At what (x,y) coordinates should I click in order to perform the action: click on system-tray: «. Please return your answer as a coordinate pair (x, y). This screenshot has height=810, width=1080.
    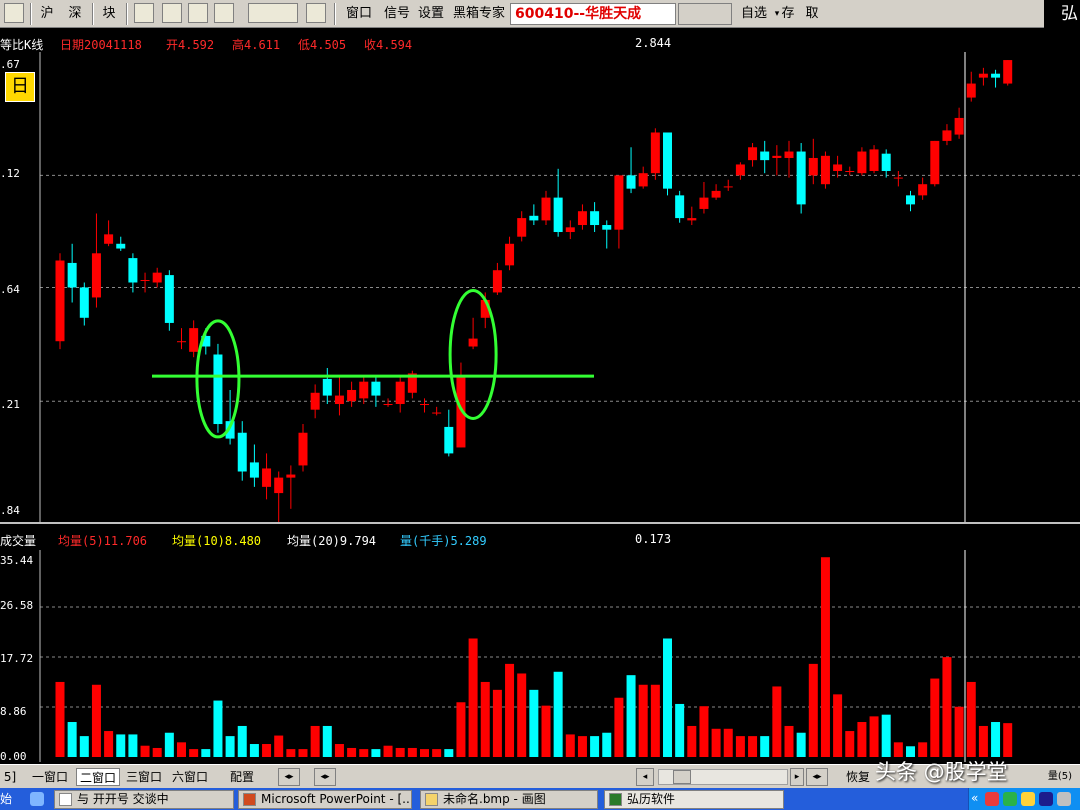
    Looking at the image, I should click on (1024, 799).